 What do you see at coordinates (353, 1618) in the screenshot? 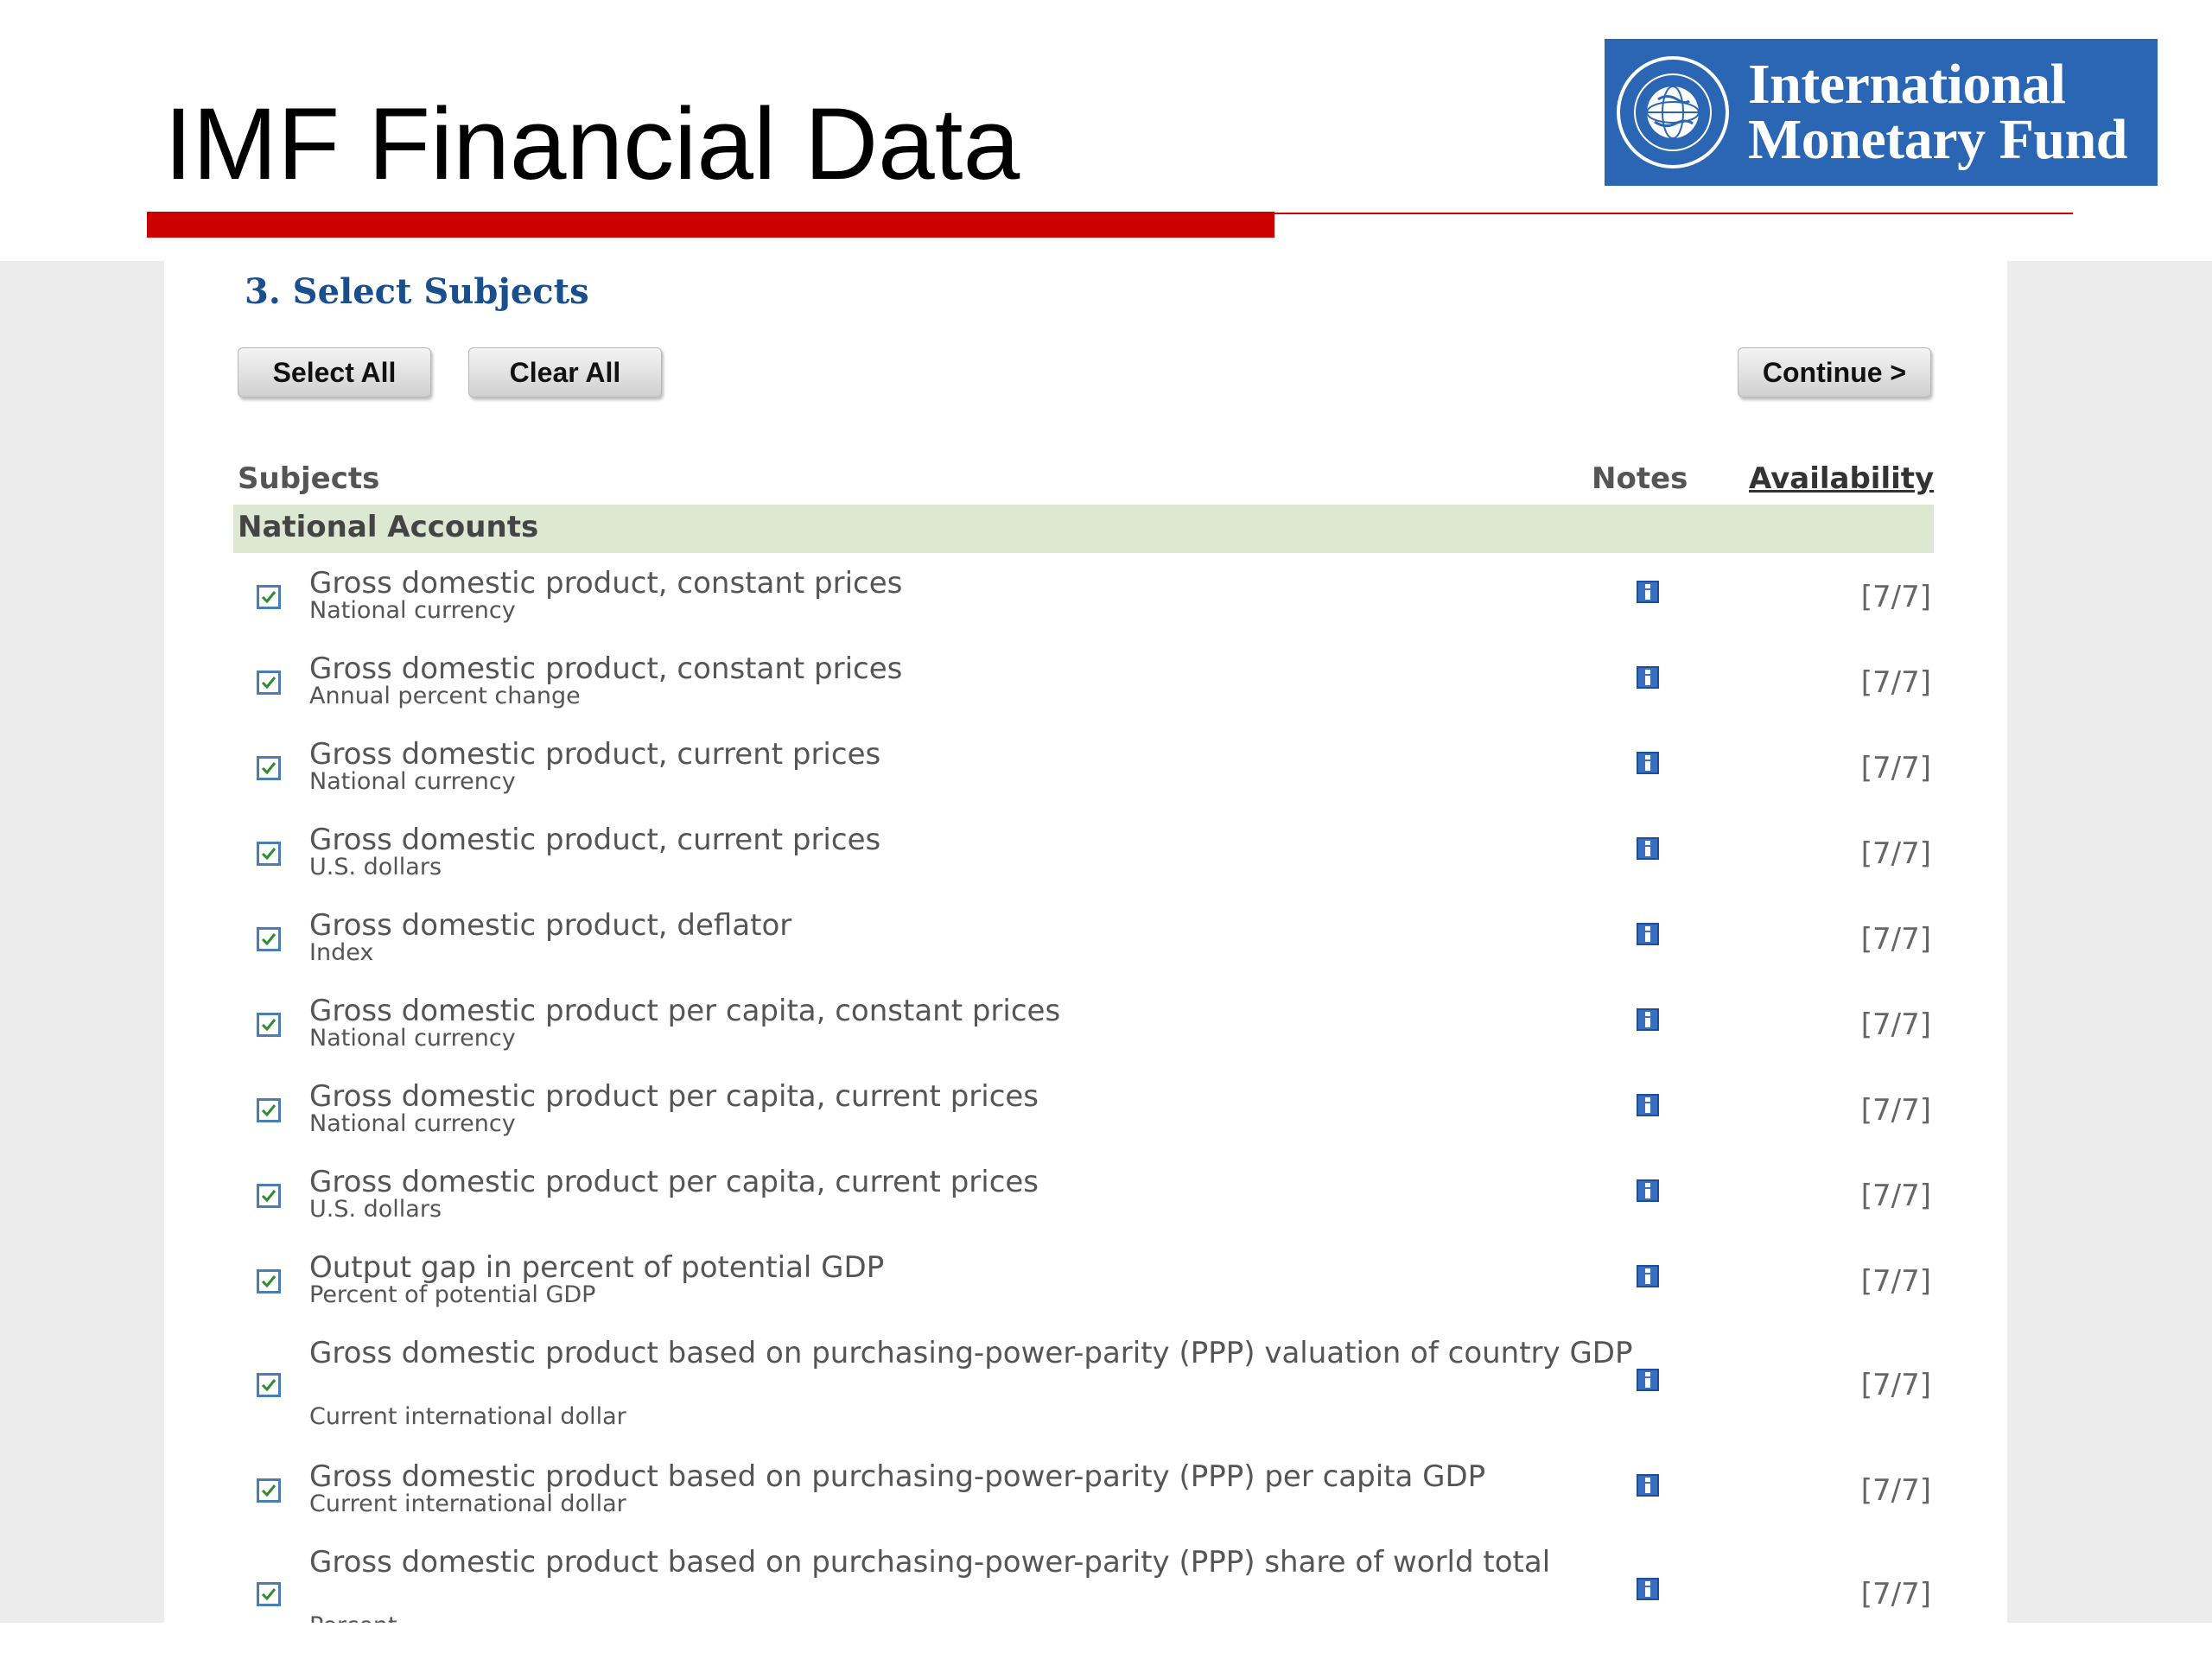
I see `subject-unit: Percent` at bounding box center [353, 1618].